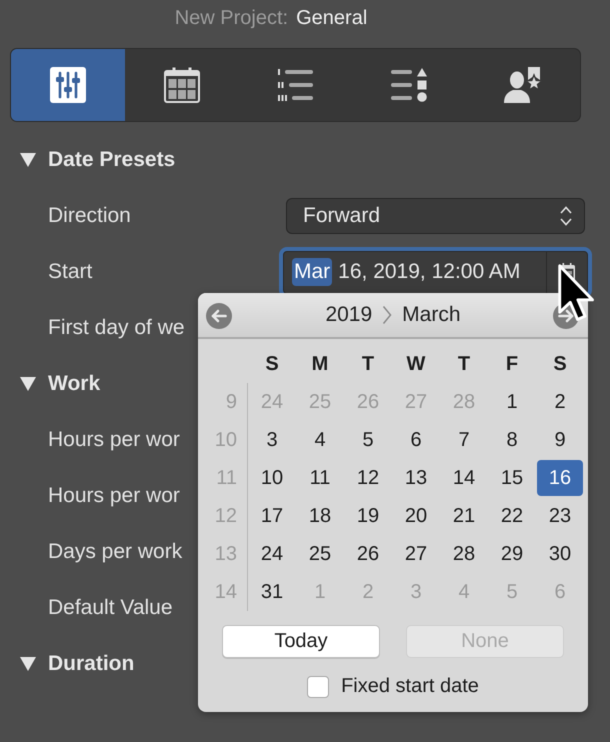  I want to click on section-title: Date Presets, so click(112, 160).